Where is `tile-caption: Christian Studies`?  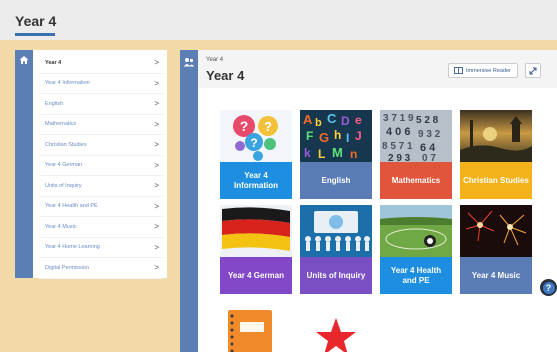 tile-caption: Christian Studies is located at coordinates (496, 180).